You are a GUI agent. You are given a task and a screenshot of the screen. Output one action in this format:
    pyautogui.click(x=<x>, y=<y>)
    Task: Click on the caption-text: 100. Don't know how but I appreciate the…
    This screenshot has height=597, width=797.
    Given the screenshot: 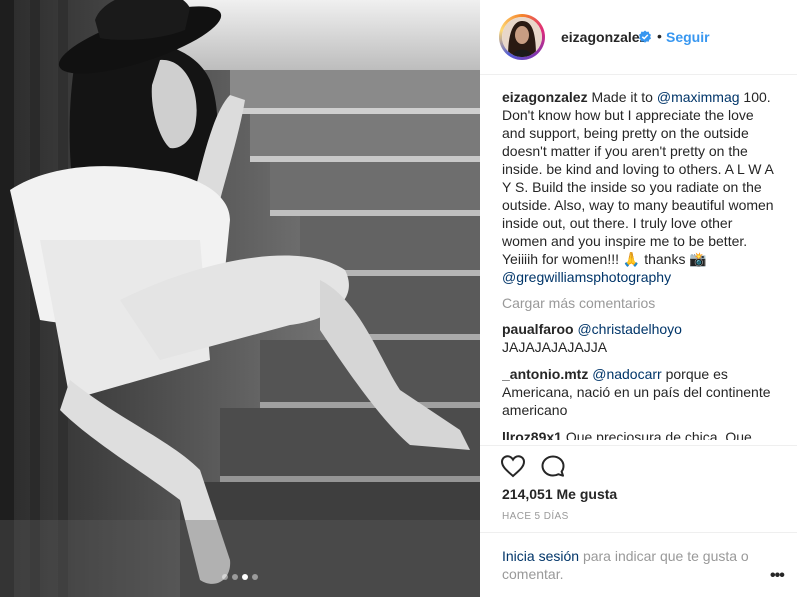 What is the action you would take?
    pyautogui.click(x=638, y=178)
    